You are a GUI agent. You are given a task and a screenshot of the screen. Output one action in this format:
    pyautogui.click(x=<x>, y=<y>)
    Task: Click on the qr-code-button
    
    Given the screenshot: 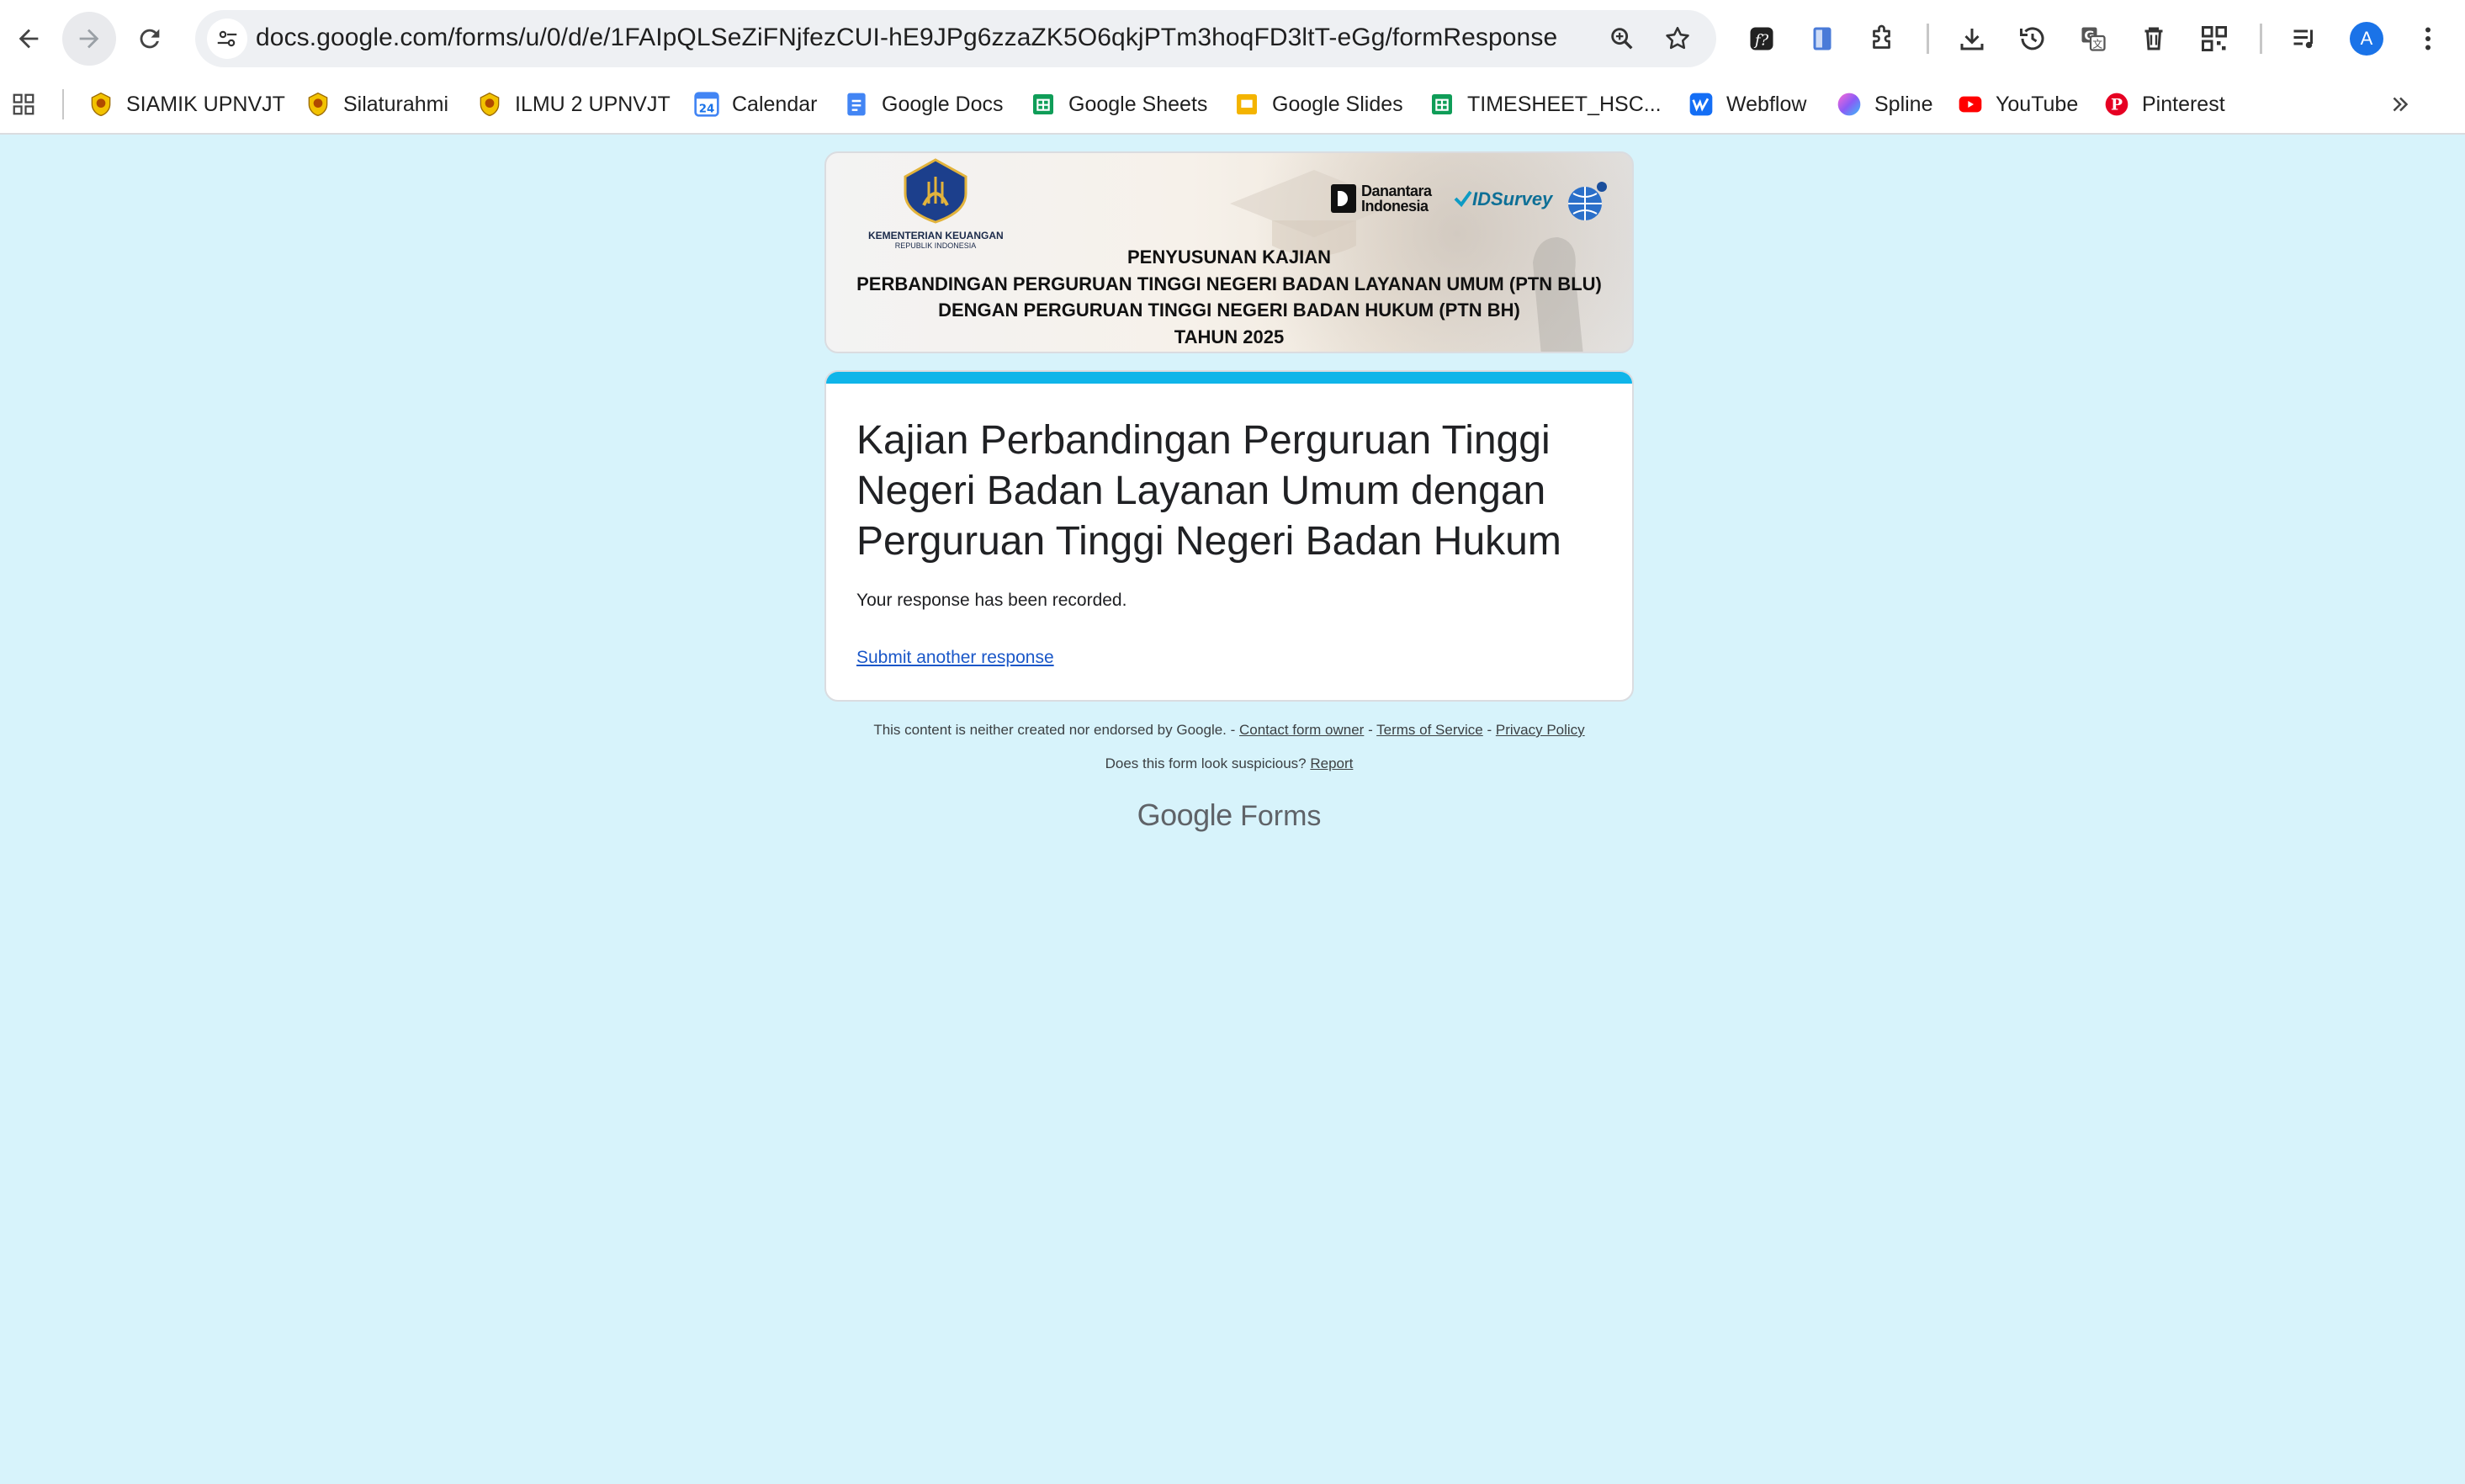 What is the action you would take?
    pyautogui.click(x=2214, y=39)
    